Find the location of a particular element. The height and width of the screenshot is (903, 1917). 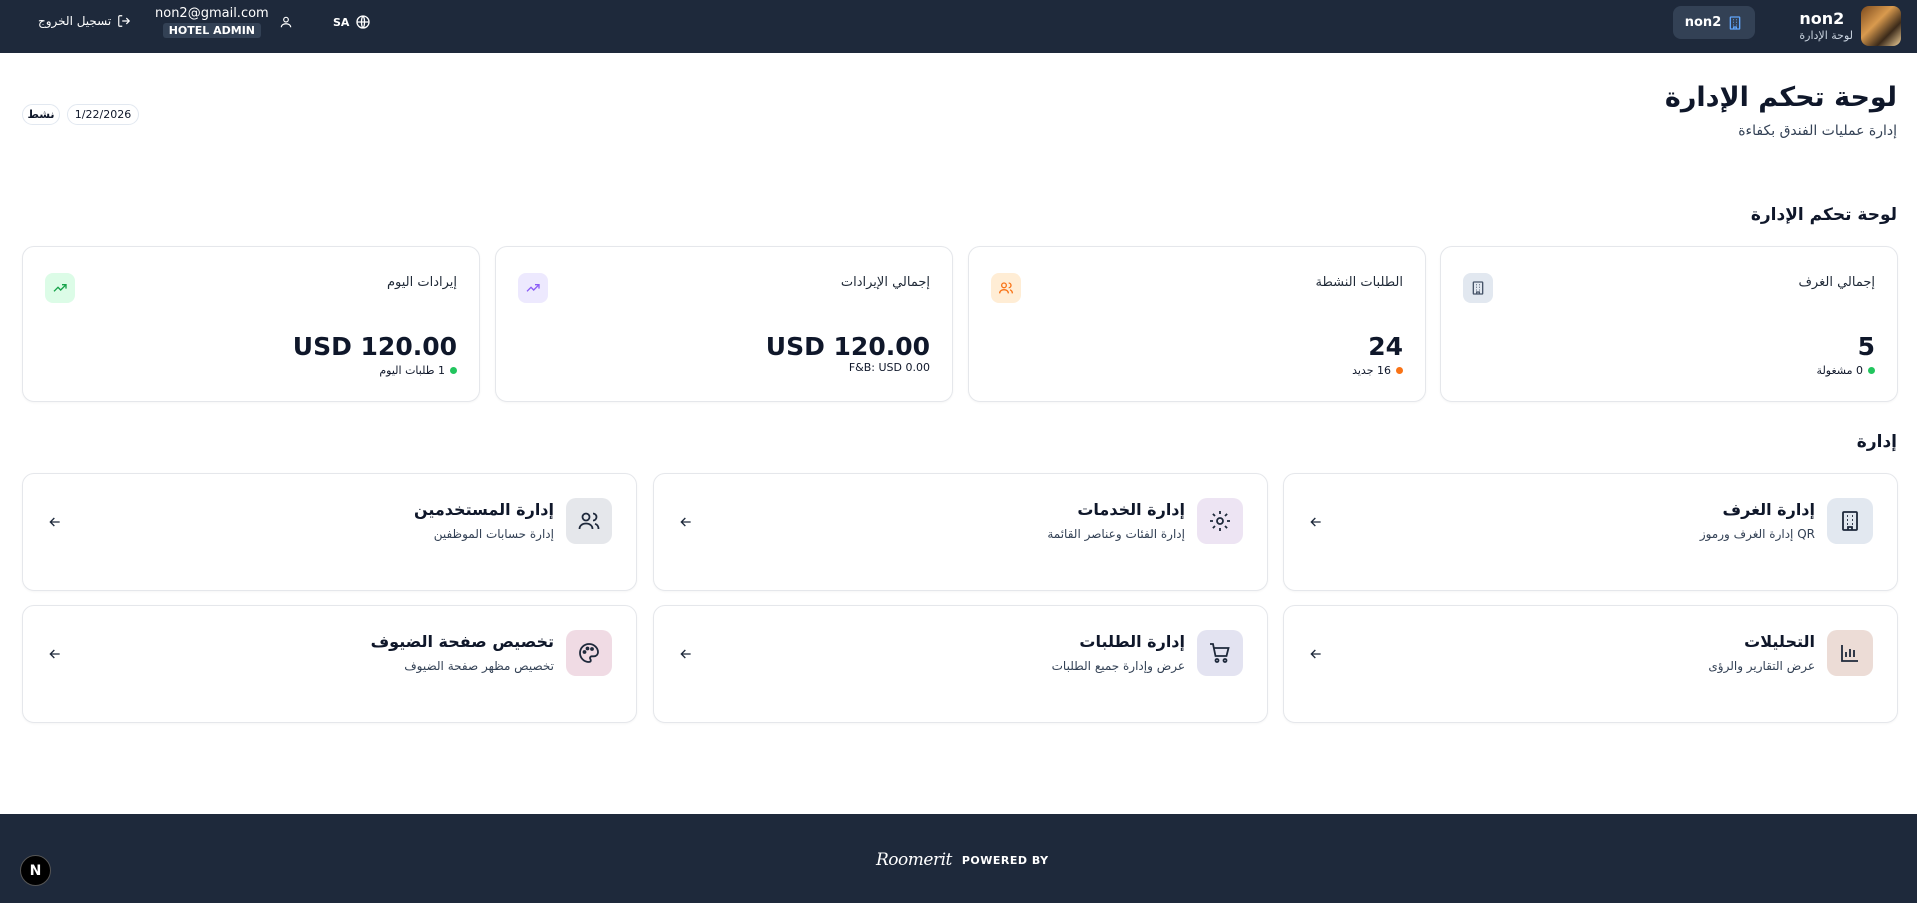

stat-value: 24 is located at coordinates (1385, 346).